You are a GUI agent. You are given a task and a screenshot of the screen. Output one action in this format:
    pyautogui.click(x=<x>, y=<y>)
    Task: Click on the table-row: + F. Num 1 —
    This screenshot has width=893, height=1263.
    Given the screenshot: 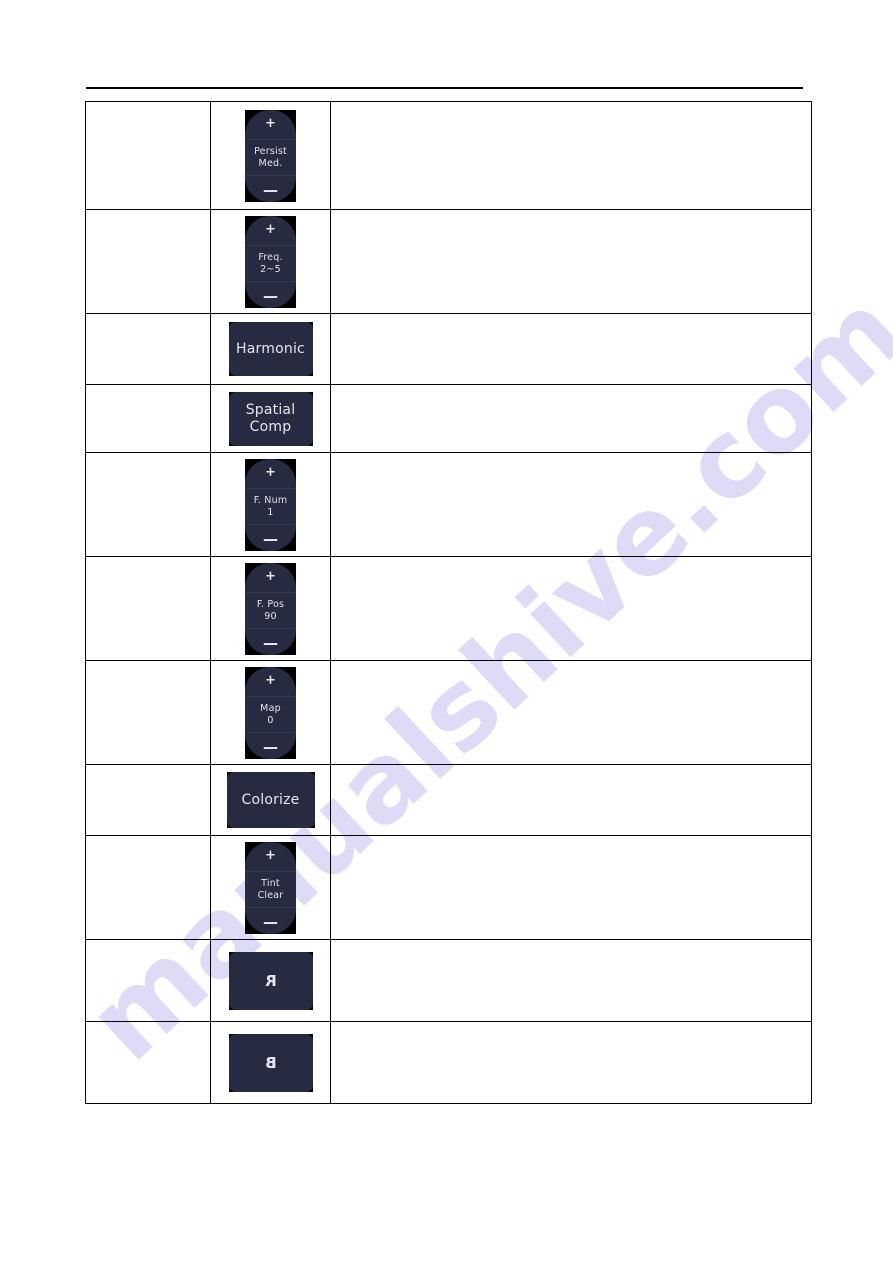 What is the action you would take?
    pyautogui.click(x=448, y=504)
    